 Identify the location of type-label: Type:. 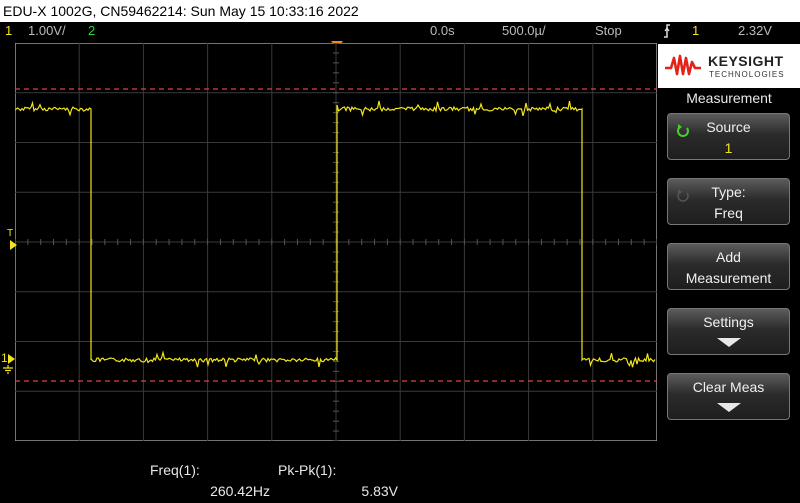
(728, 192).